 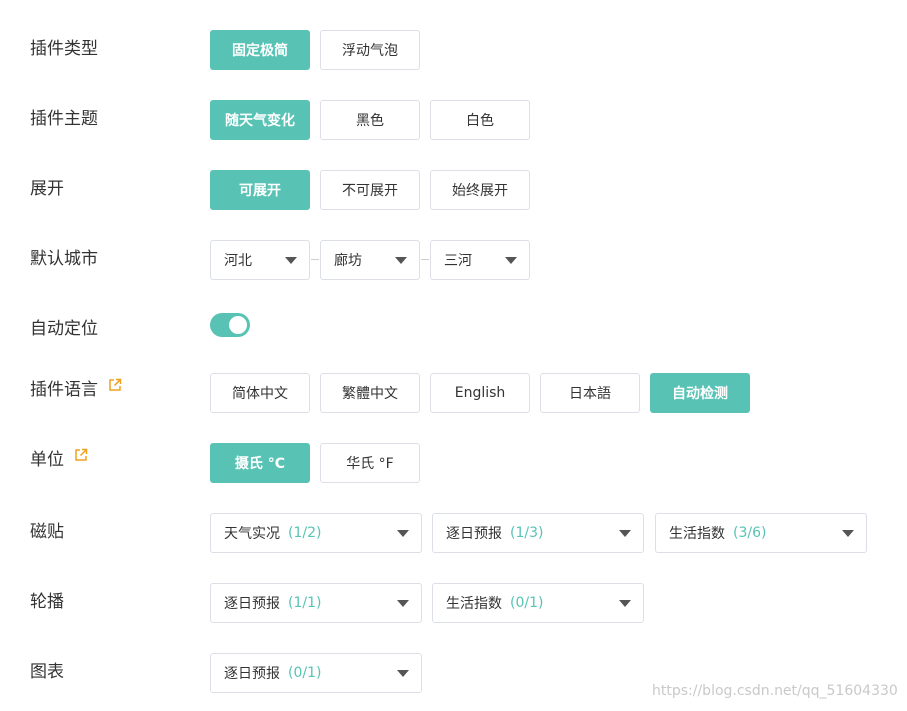 I want to click on tiles-select-current-weather: 天气实况 (1/2), so click(x=316, y=533).